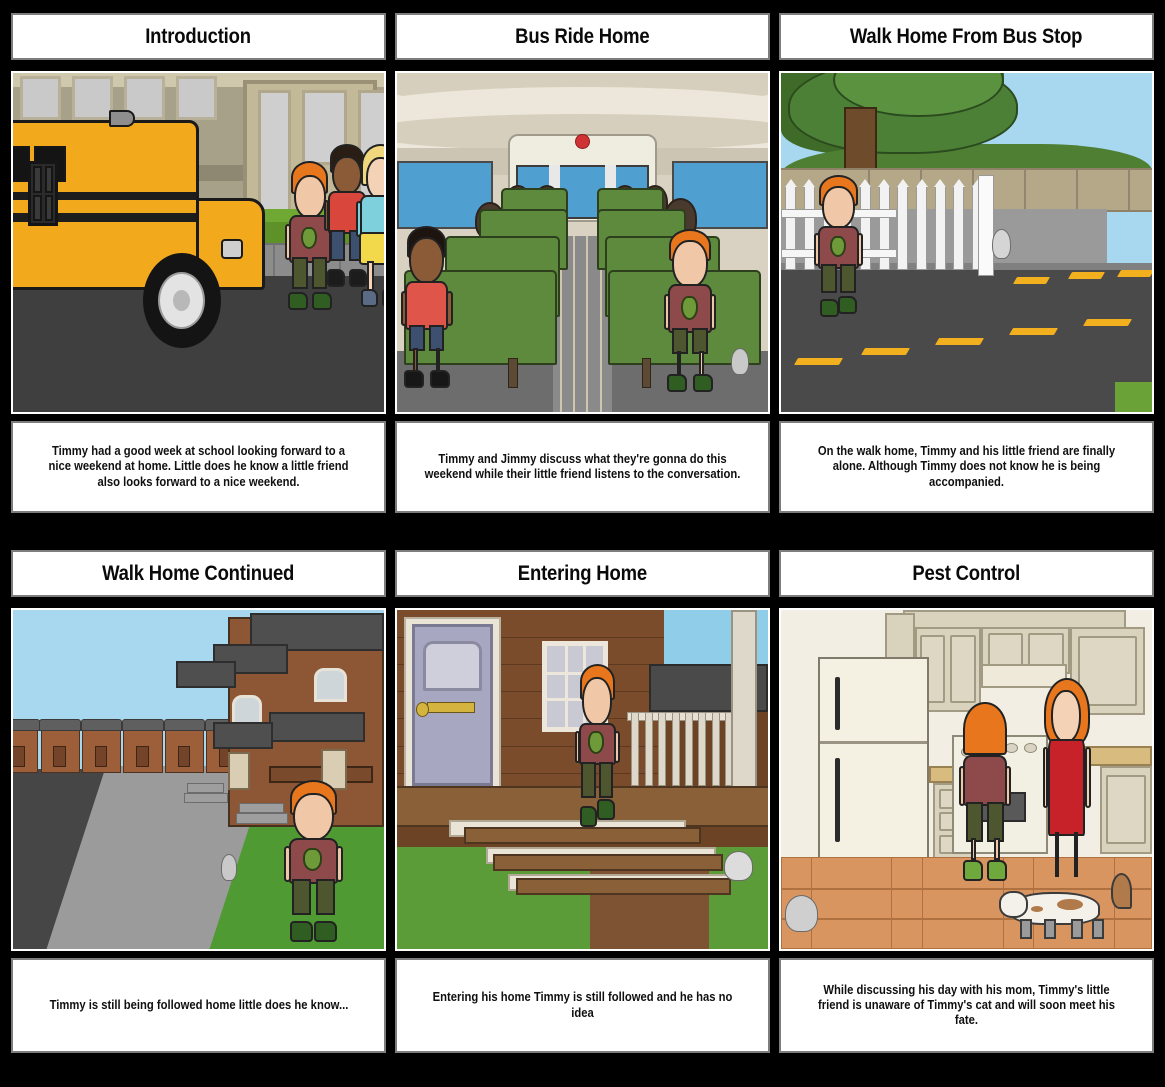  Describe the element at coordinates (985, 791) in the screenshot. I see `boy-timmy-back-view` at that location.